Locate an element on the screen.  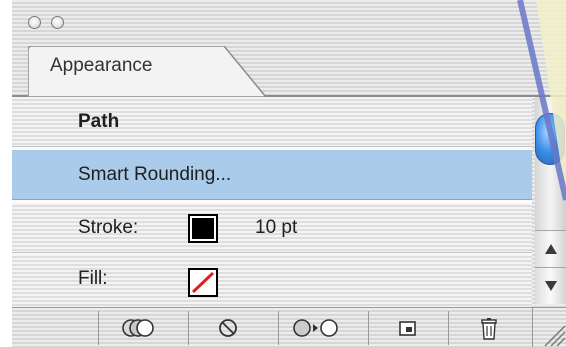
duplicate-item-button is located at coordinates (408, 328).